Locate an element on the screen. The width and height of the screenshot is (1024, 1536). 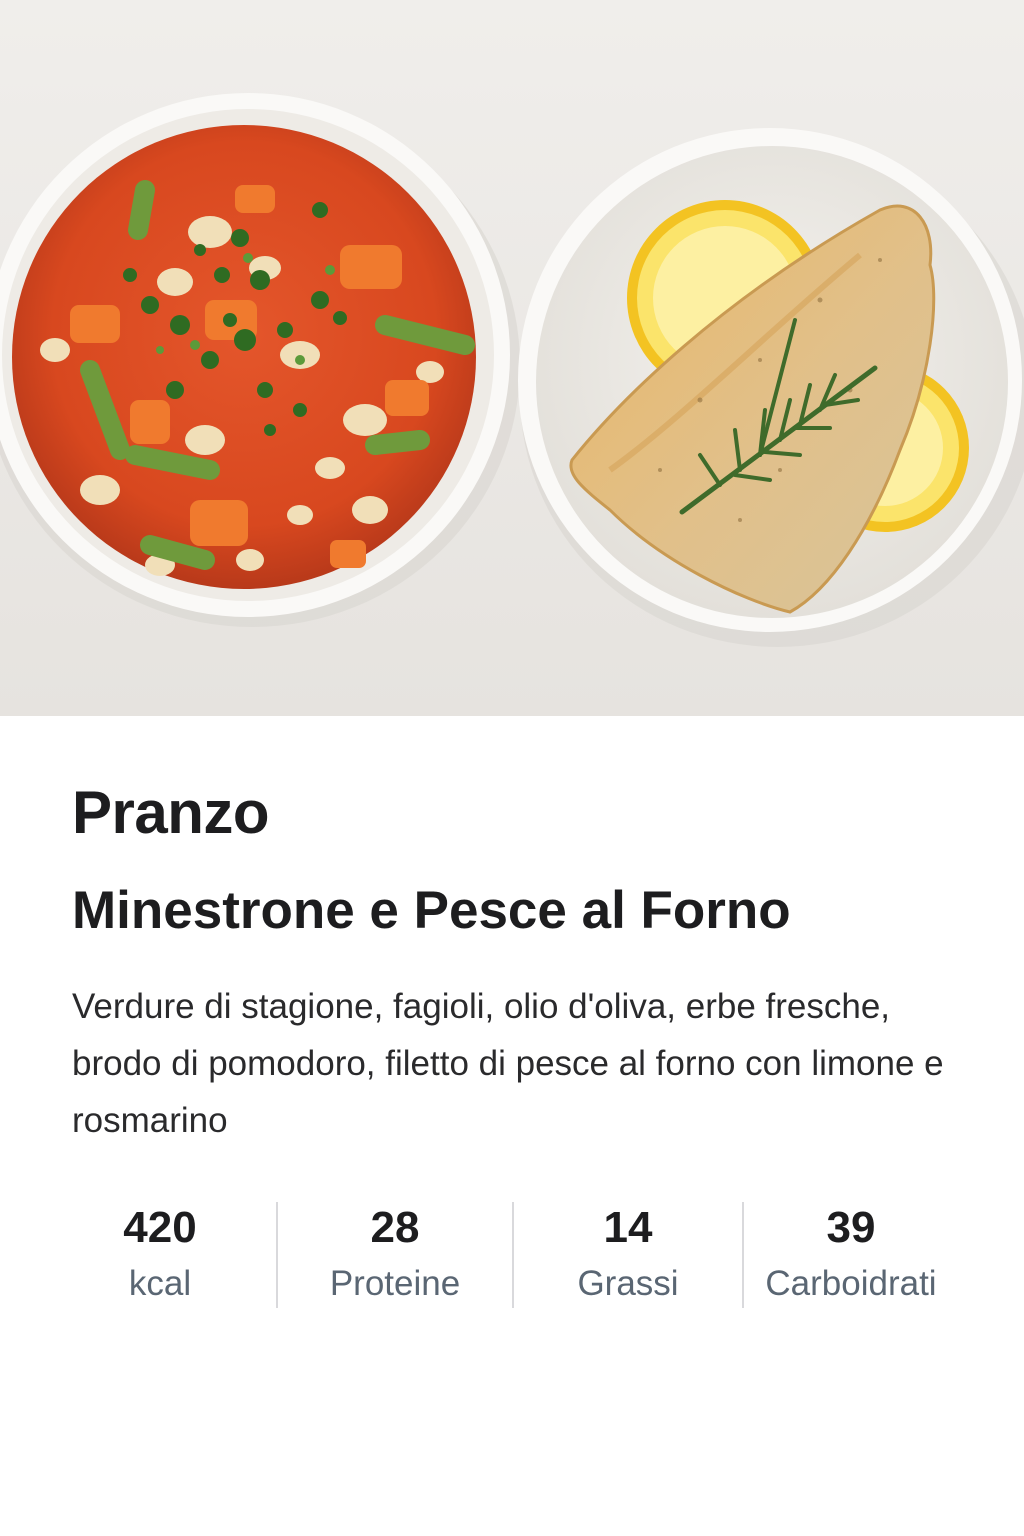
carbs-value: 39 is located at coordinates (851, 1227).